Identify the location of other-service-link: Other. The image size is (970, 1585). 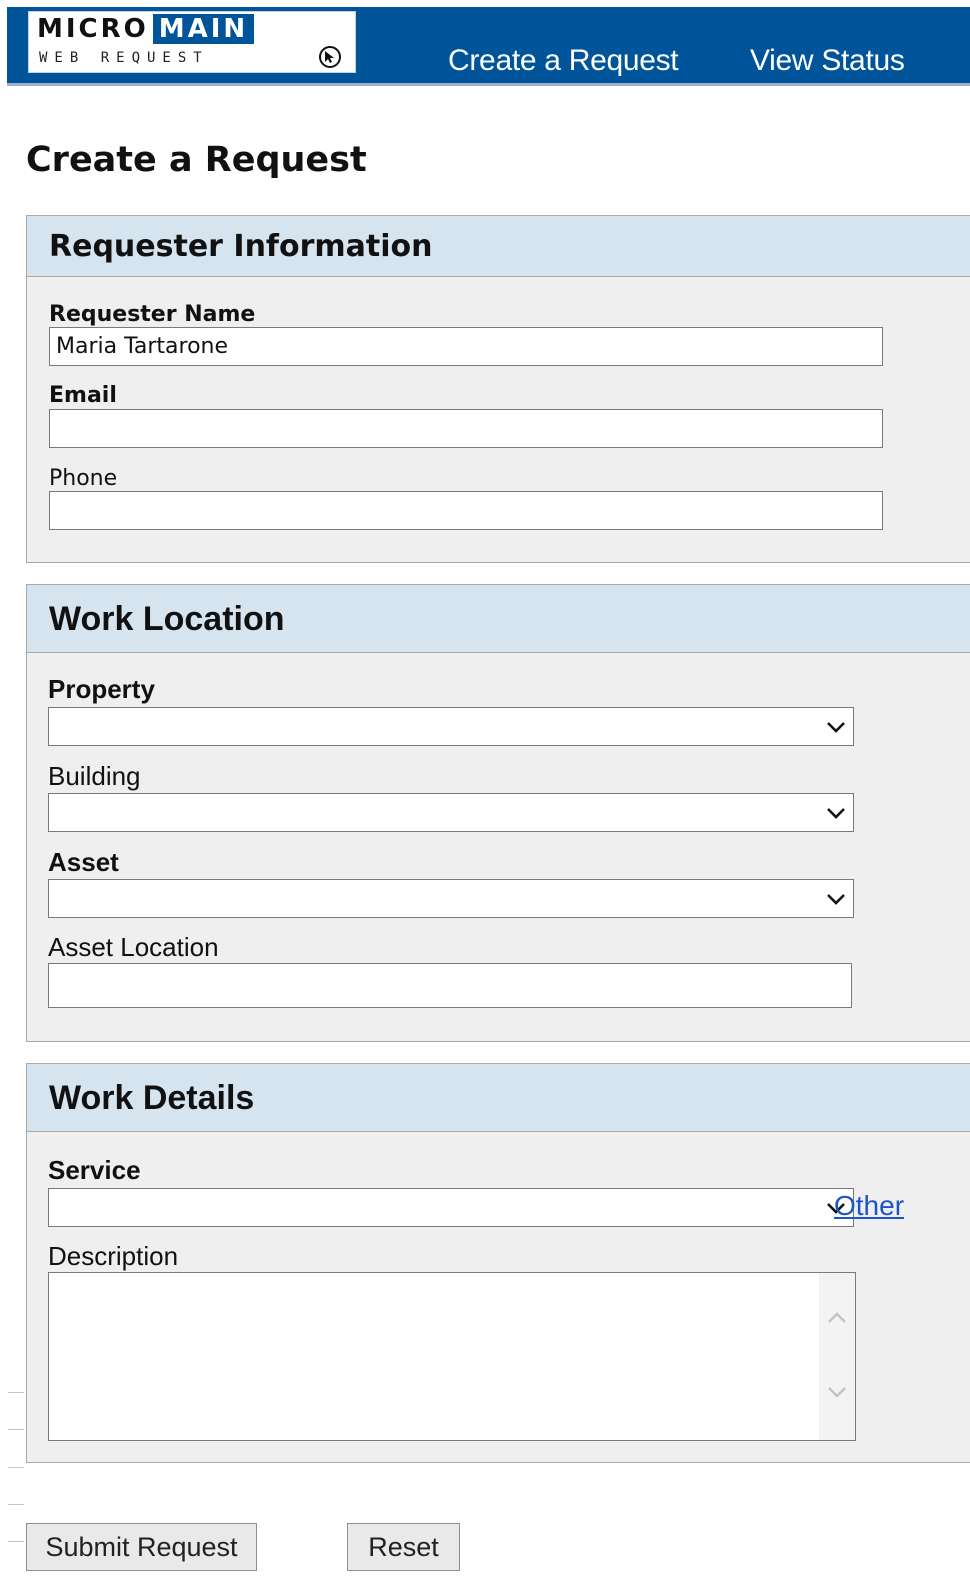
(869, 1206).